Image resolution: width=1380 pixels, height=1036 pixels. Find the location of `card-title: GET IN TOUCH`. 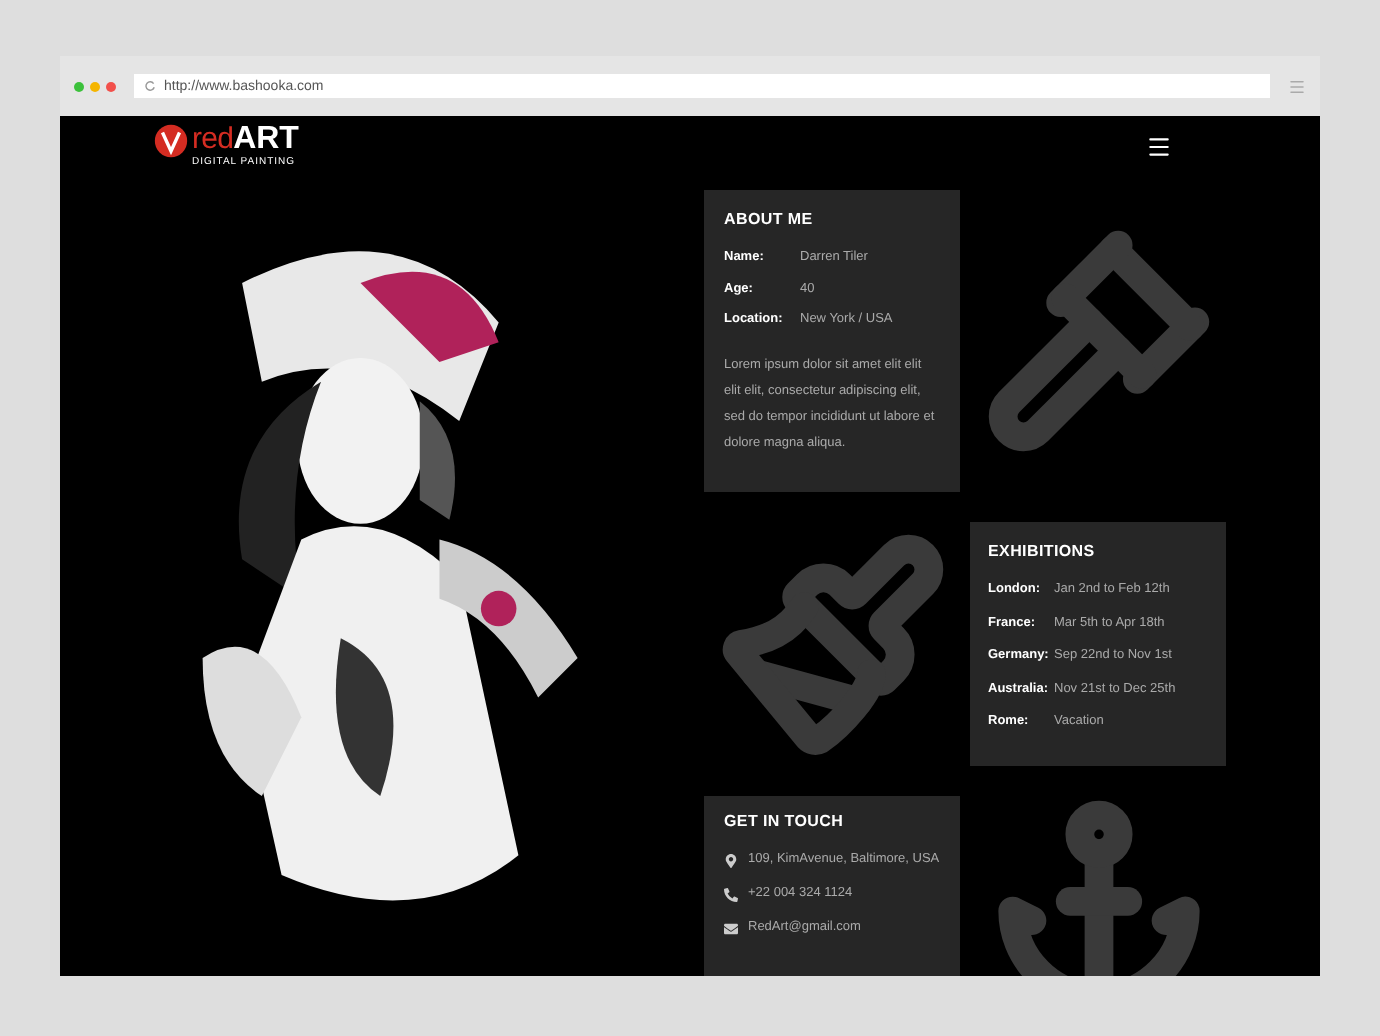

card-title: GET IN TOUCH is located at coordinates (785, 822).